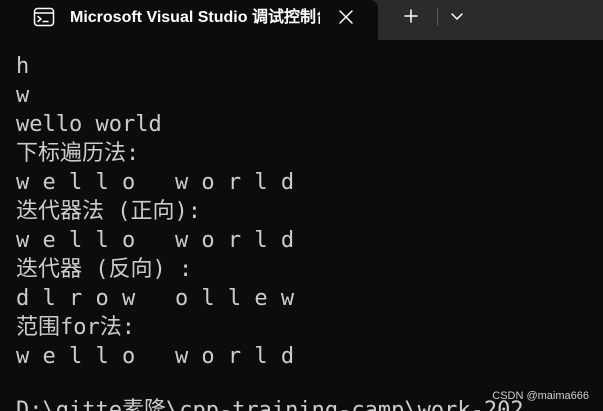 The image size is (603, 411). What do you see at coordinates (437, 17) in the screenshot?
I see `tab-divider` at bounding box center [437, 17].